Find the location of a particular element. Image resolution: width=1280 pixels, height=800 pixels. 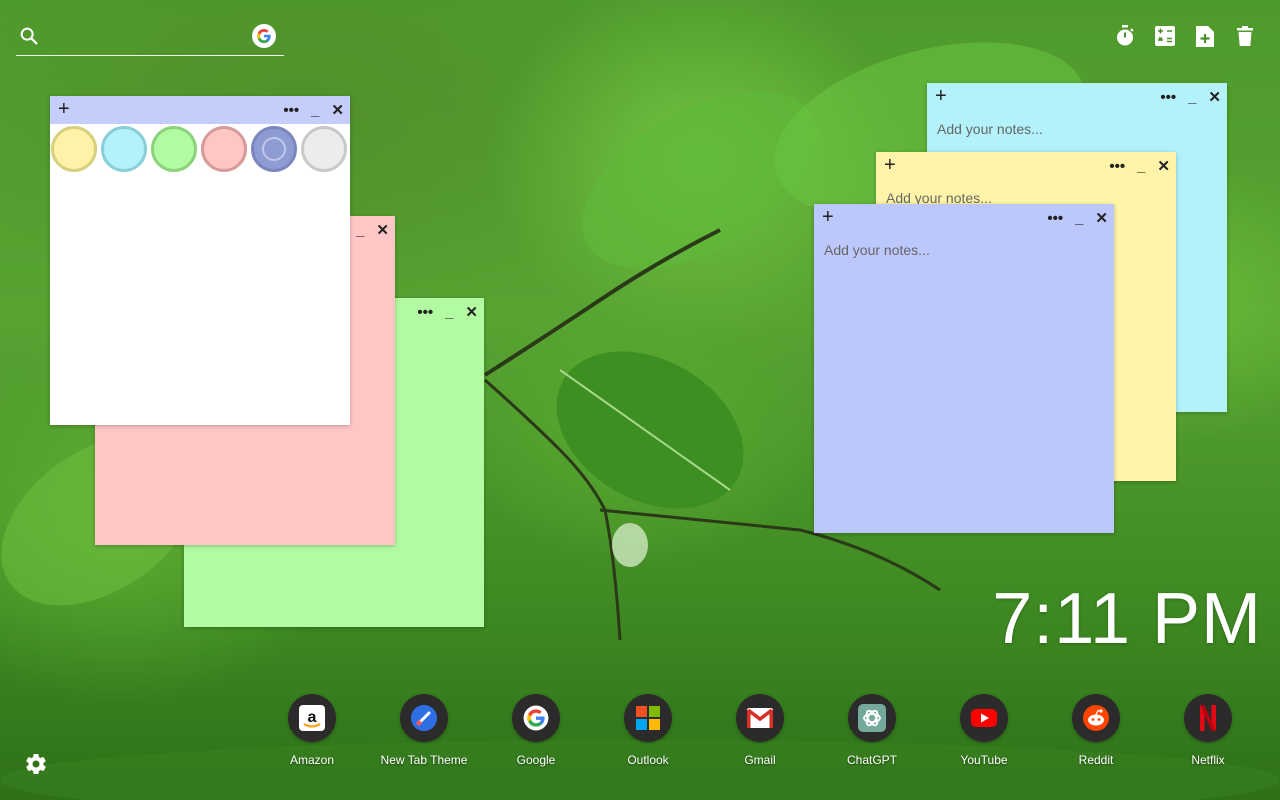

shortcut-label: Gmail is located at coordinates (760, 760).